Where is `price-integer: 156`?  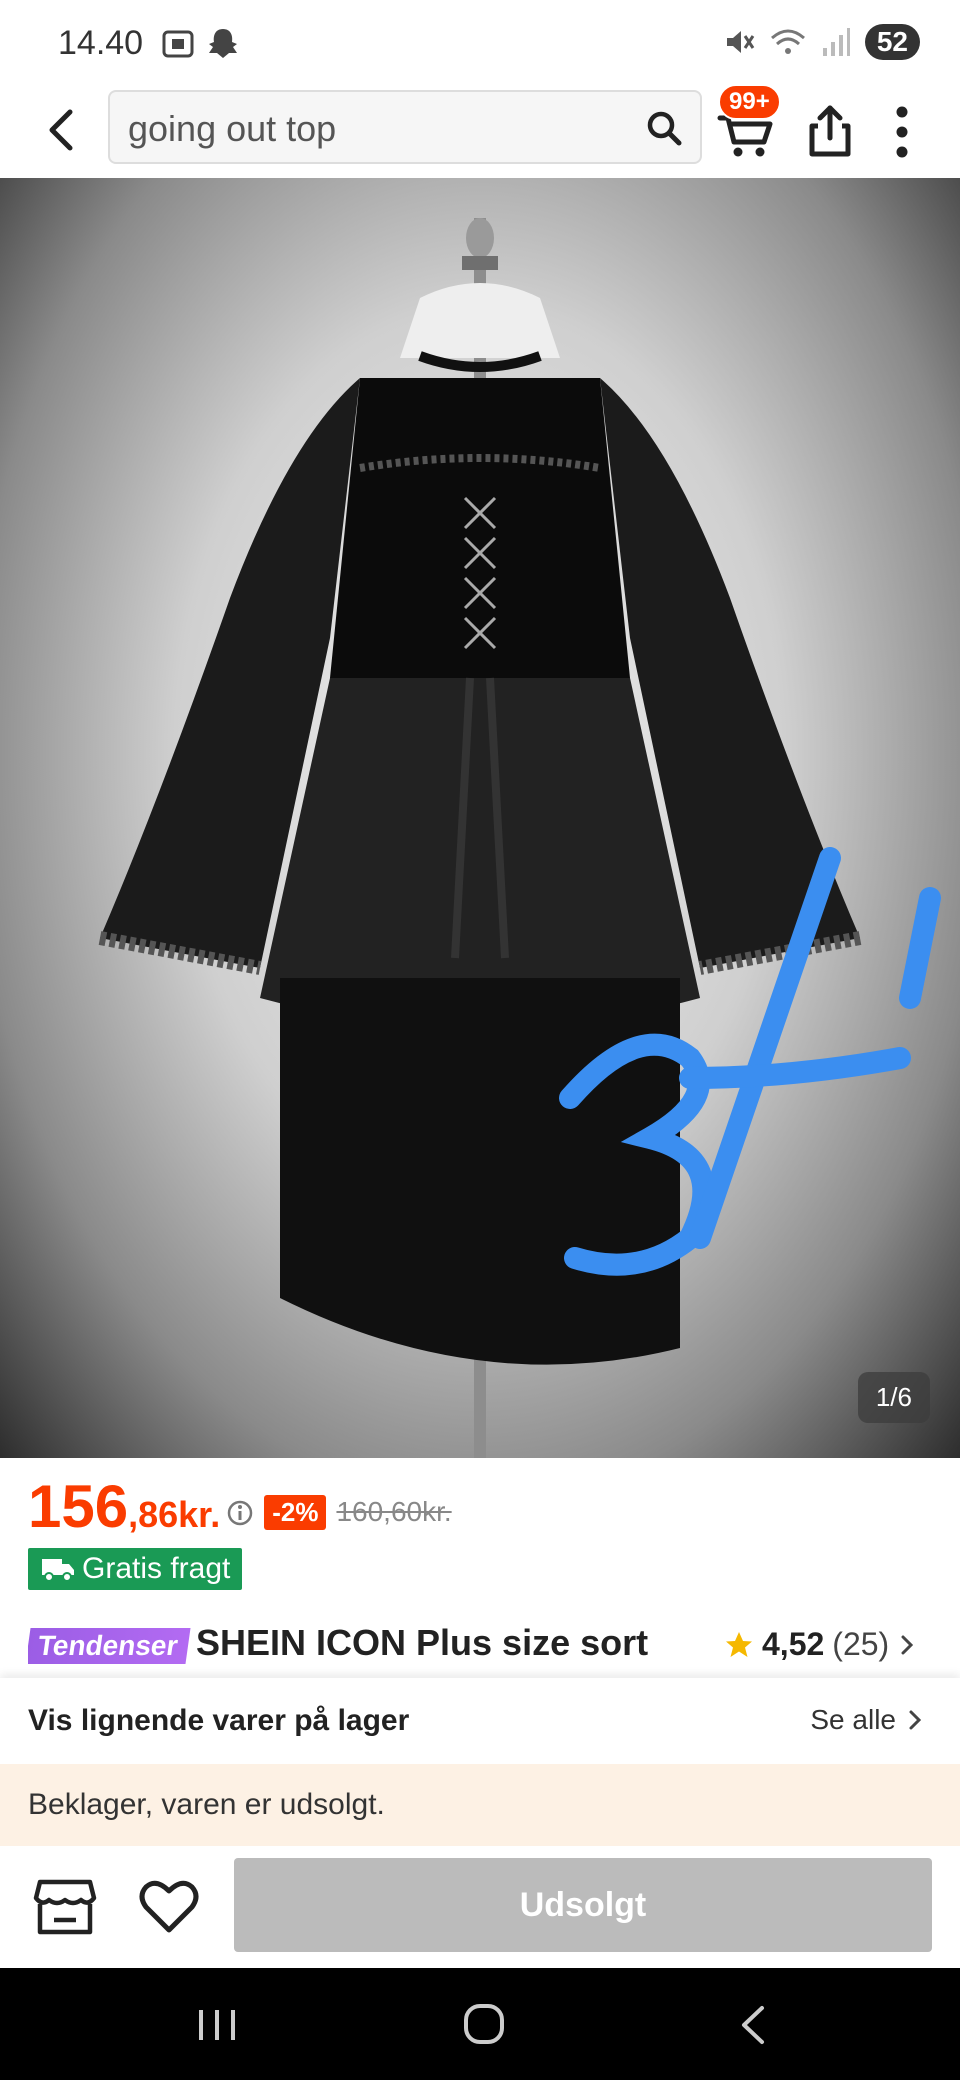
price-integer: 156 is located at coordinates (78, 1506).